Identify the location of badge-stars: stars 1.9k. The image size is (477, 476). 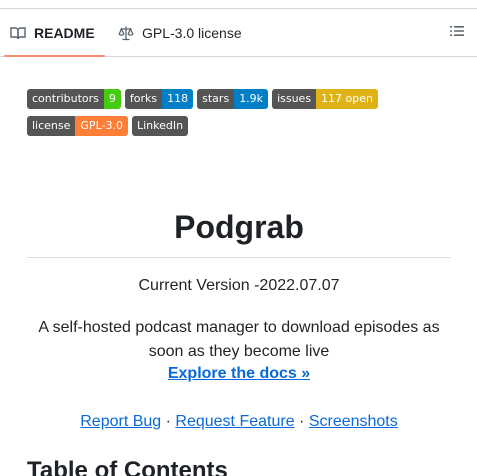
(233, 99).